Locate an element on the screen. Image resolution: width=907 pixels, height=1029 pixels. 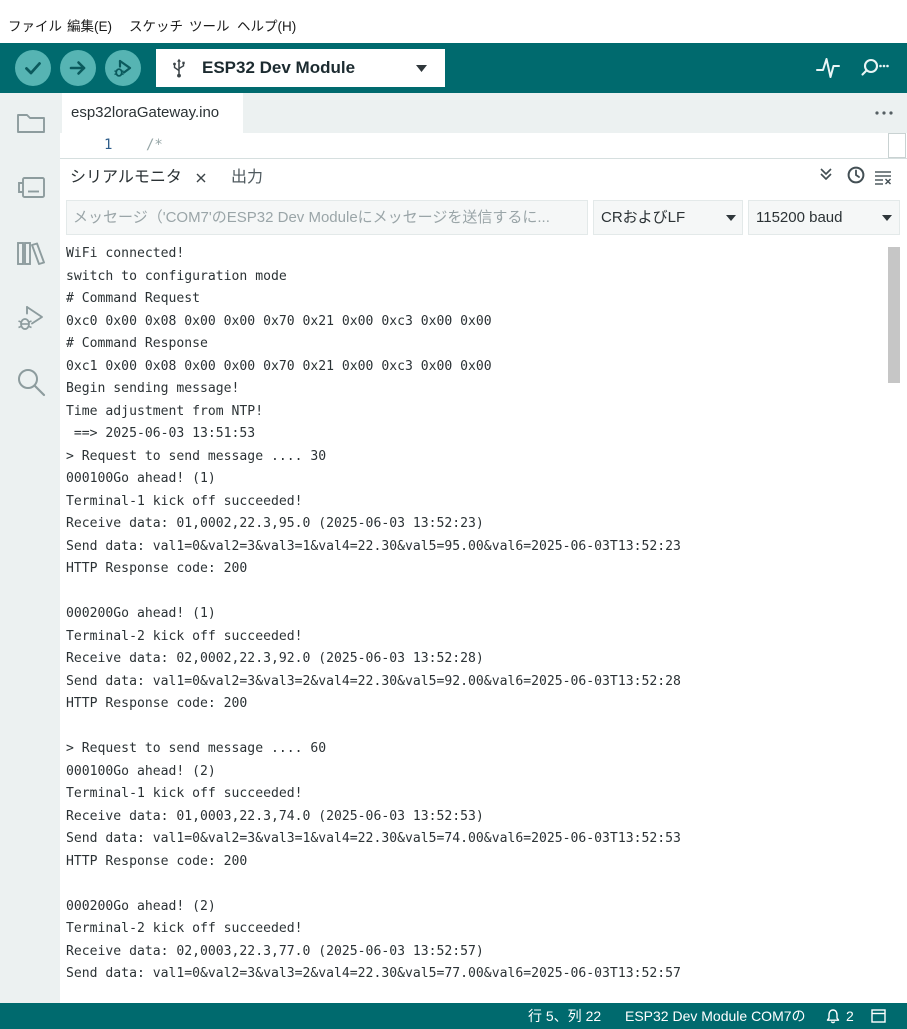
bell-icon is located at coordinates (833, 1016).